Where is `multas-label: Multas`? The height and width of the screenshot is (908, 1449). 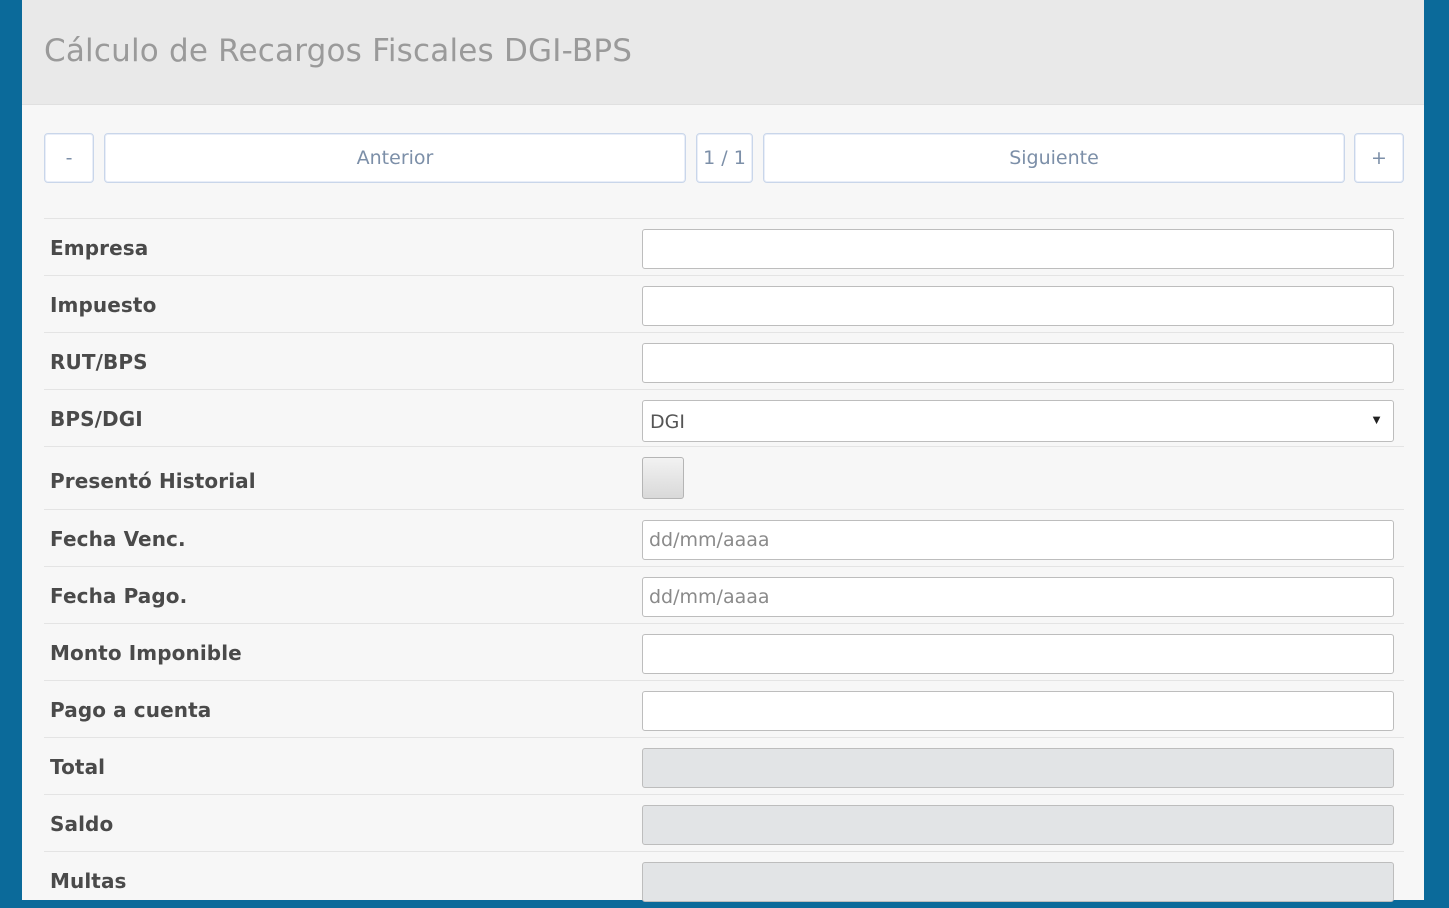 multas-label: Multas is located at coordinates (88, 881).